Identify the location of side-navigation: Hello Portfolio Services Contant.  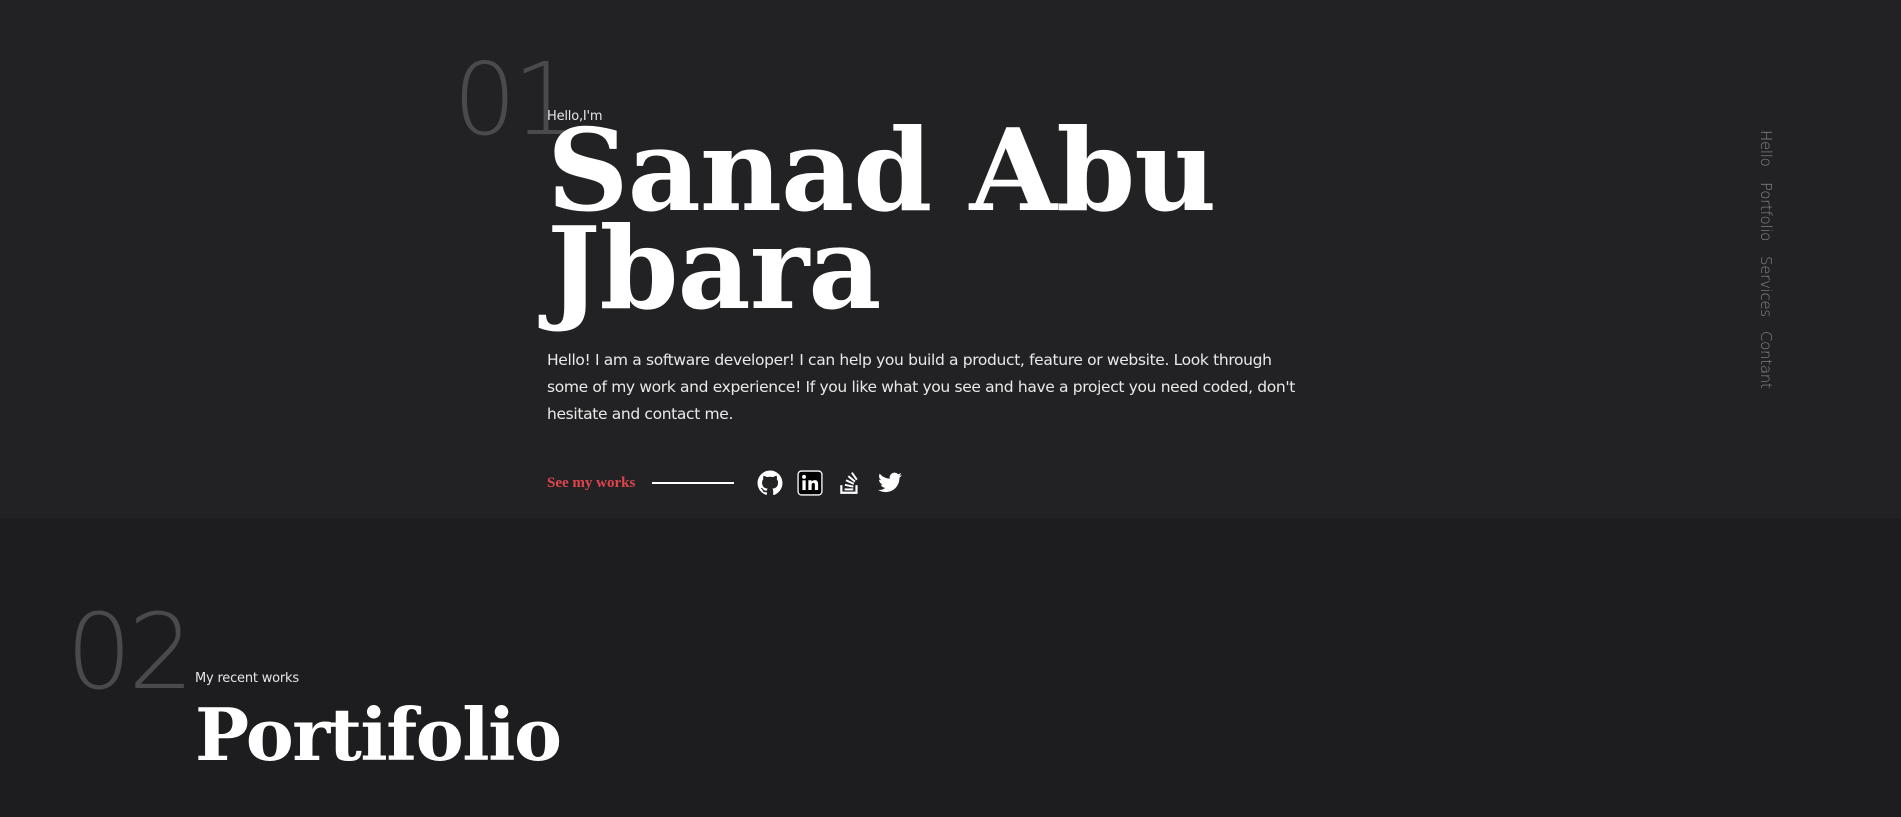
(1766, 267).